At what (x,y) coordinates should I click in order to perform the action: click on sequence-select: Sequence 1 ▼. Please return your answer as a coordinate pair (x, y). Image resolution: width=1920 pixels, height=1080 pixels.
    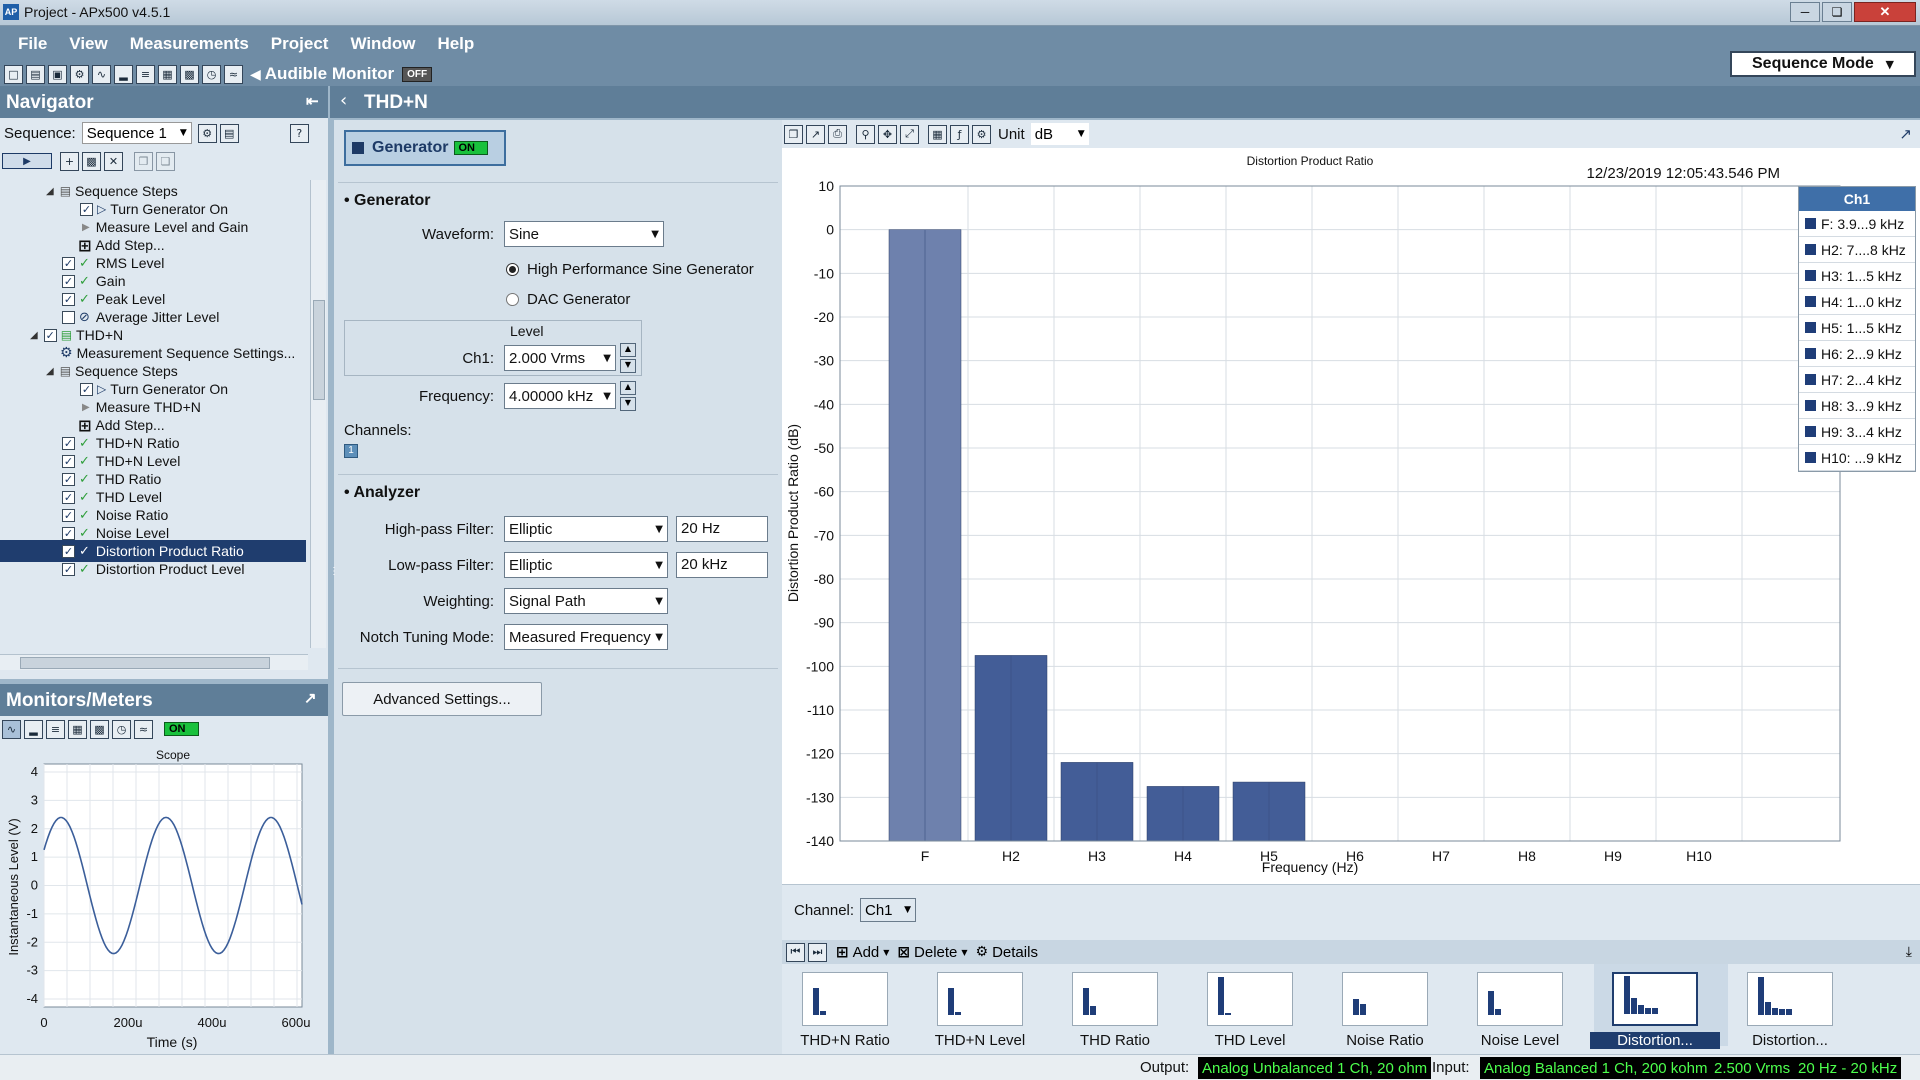
    Looking at the image, I should click on (136, 133).